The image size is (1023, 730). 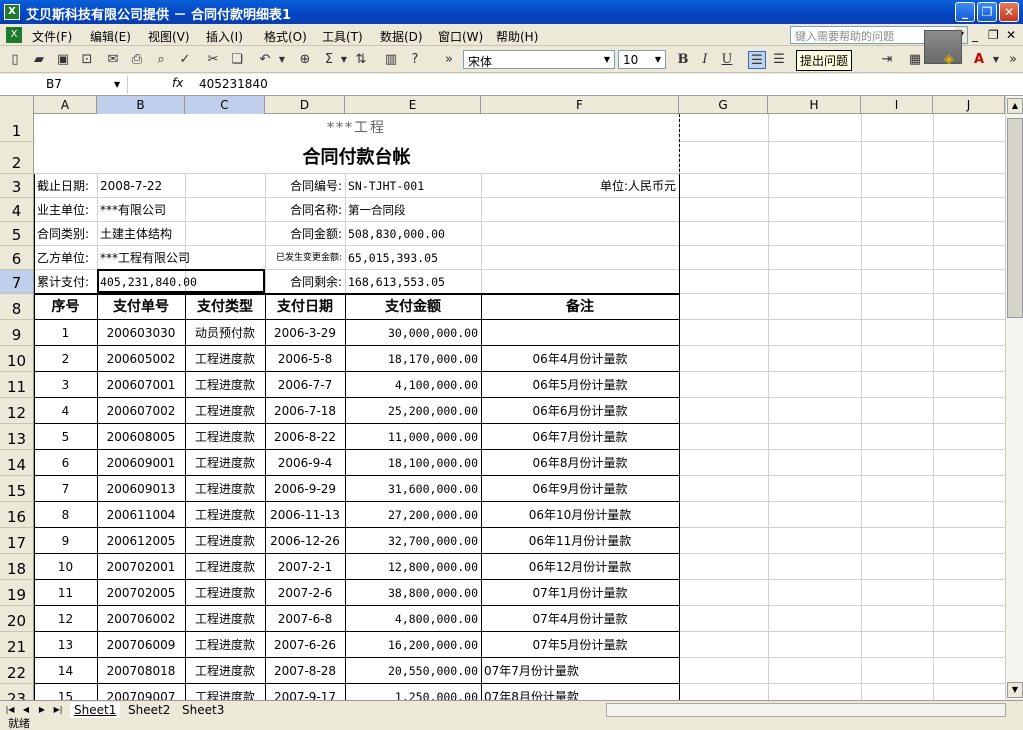 What do you see at coordinates (65, 282) in the screenshot?
I see `info-label: 累计支付:` at bounding box center [65, 282].